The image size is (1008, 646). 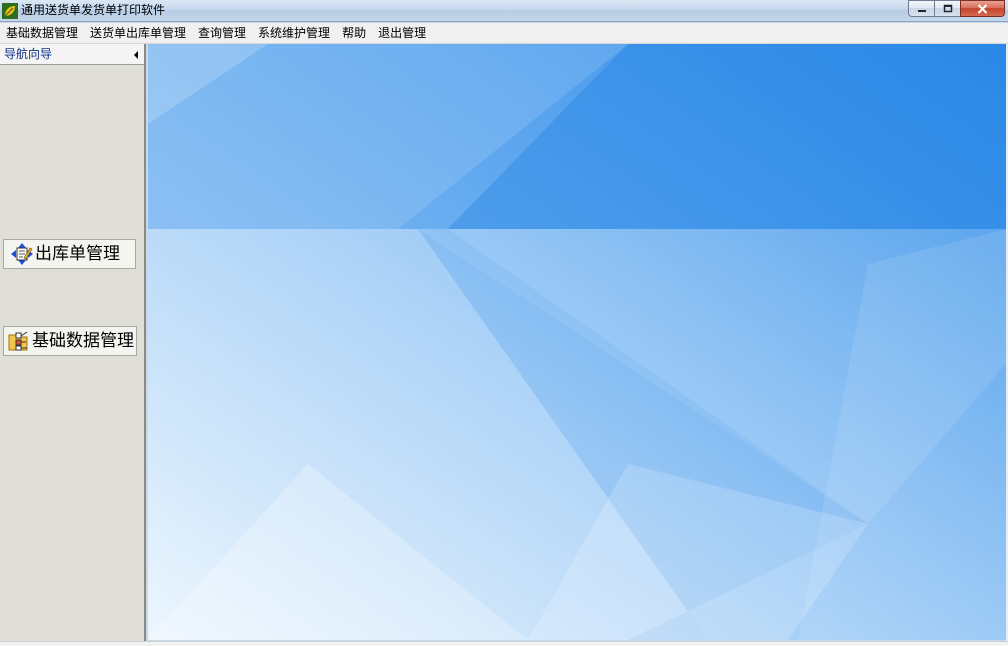 I want to click on navigation-pane: 导航向导 出库单管理 基础数据管理, so click(x=73, y=344).